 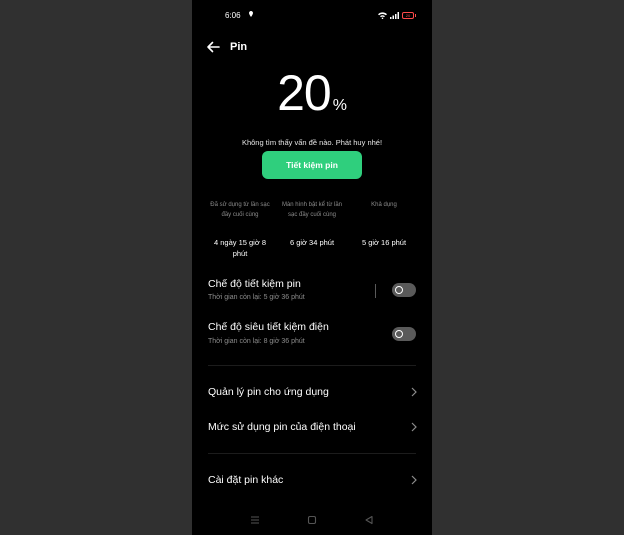 I want to click on stat-value-available: 5 giờ 16 phút, so click(x=384, y=242).